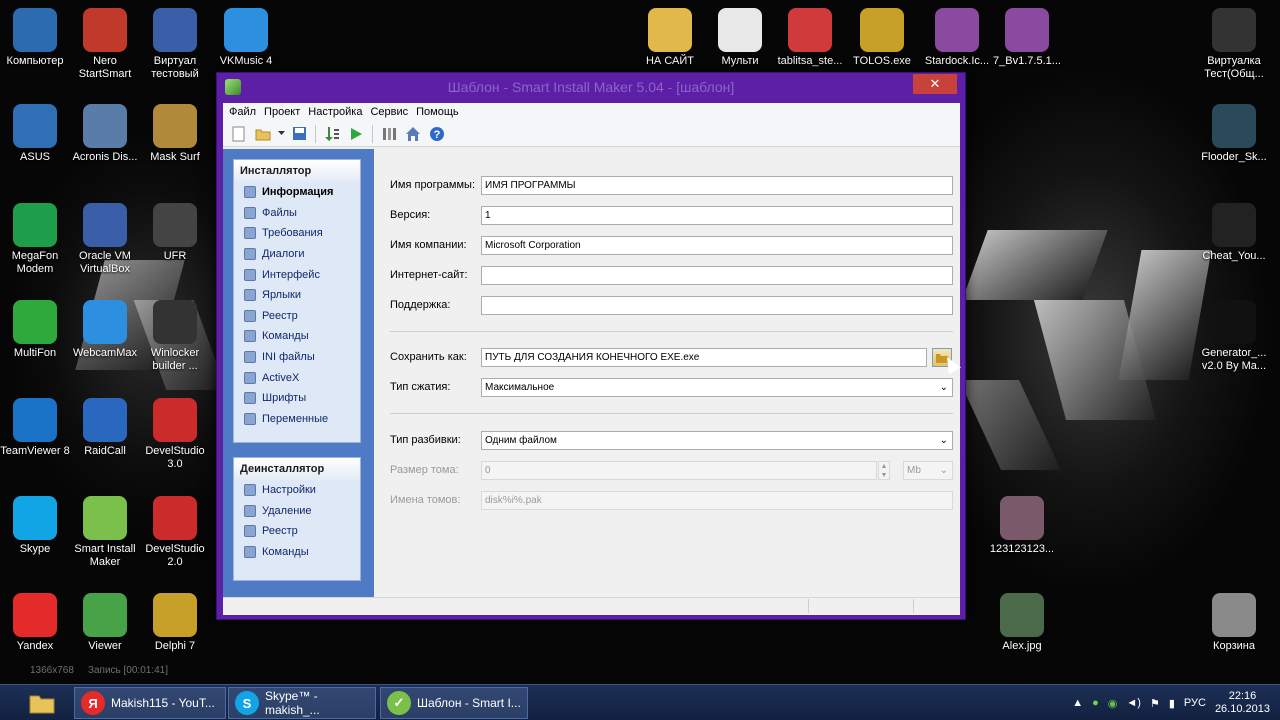  I want to click on desktop-icon: Delphi 7, so click(175, 623).